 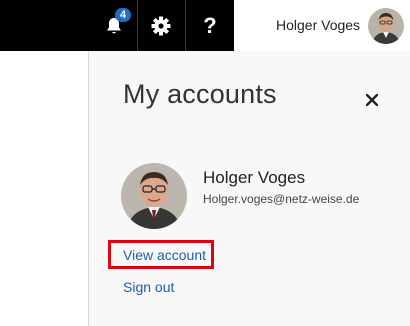 What do you see at coordinates (254, 177) in the screenshot?
I see `account-name: Holger Voges` at bounding box center [254, 177].